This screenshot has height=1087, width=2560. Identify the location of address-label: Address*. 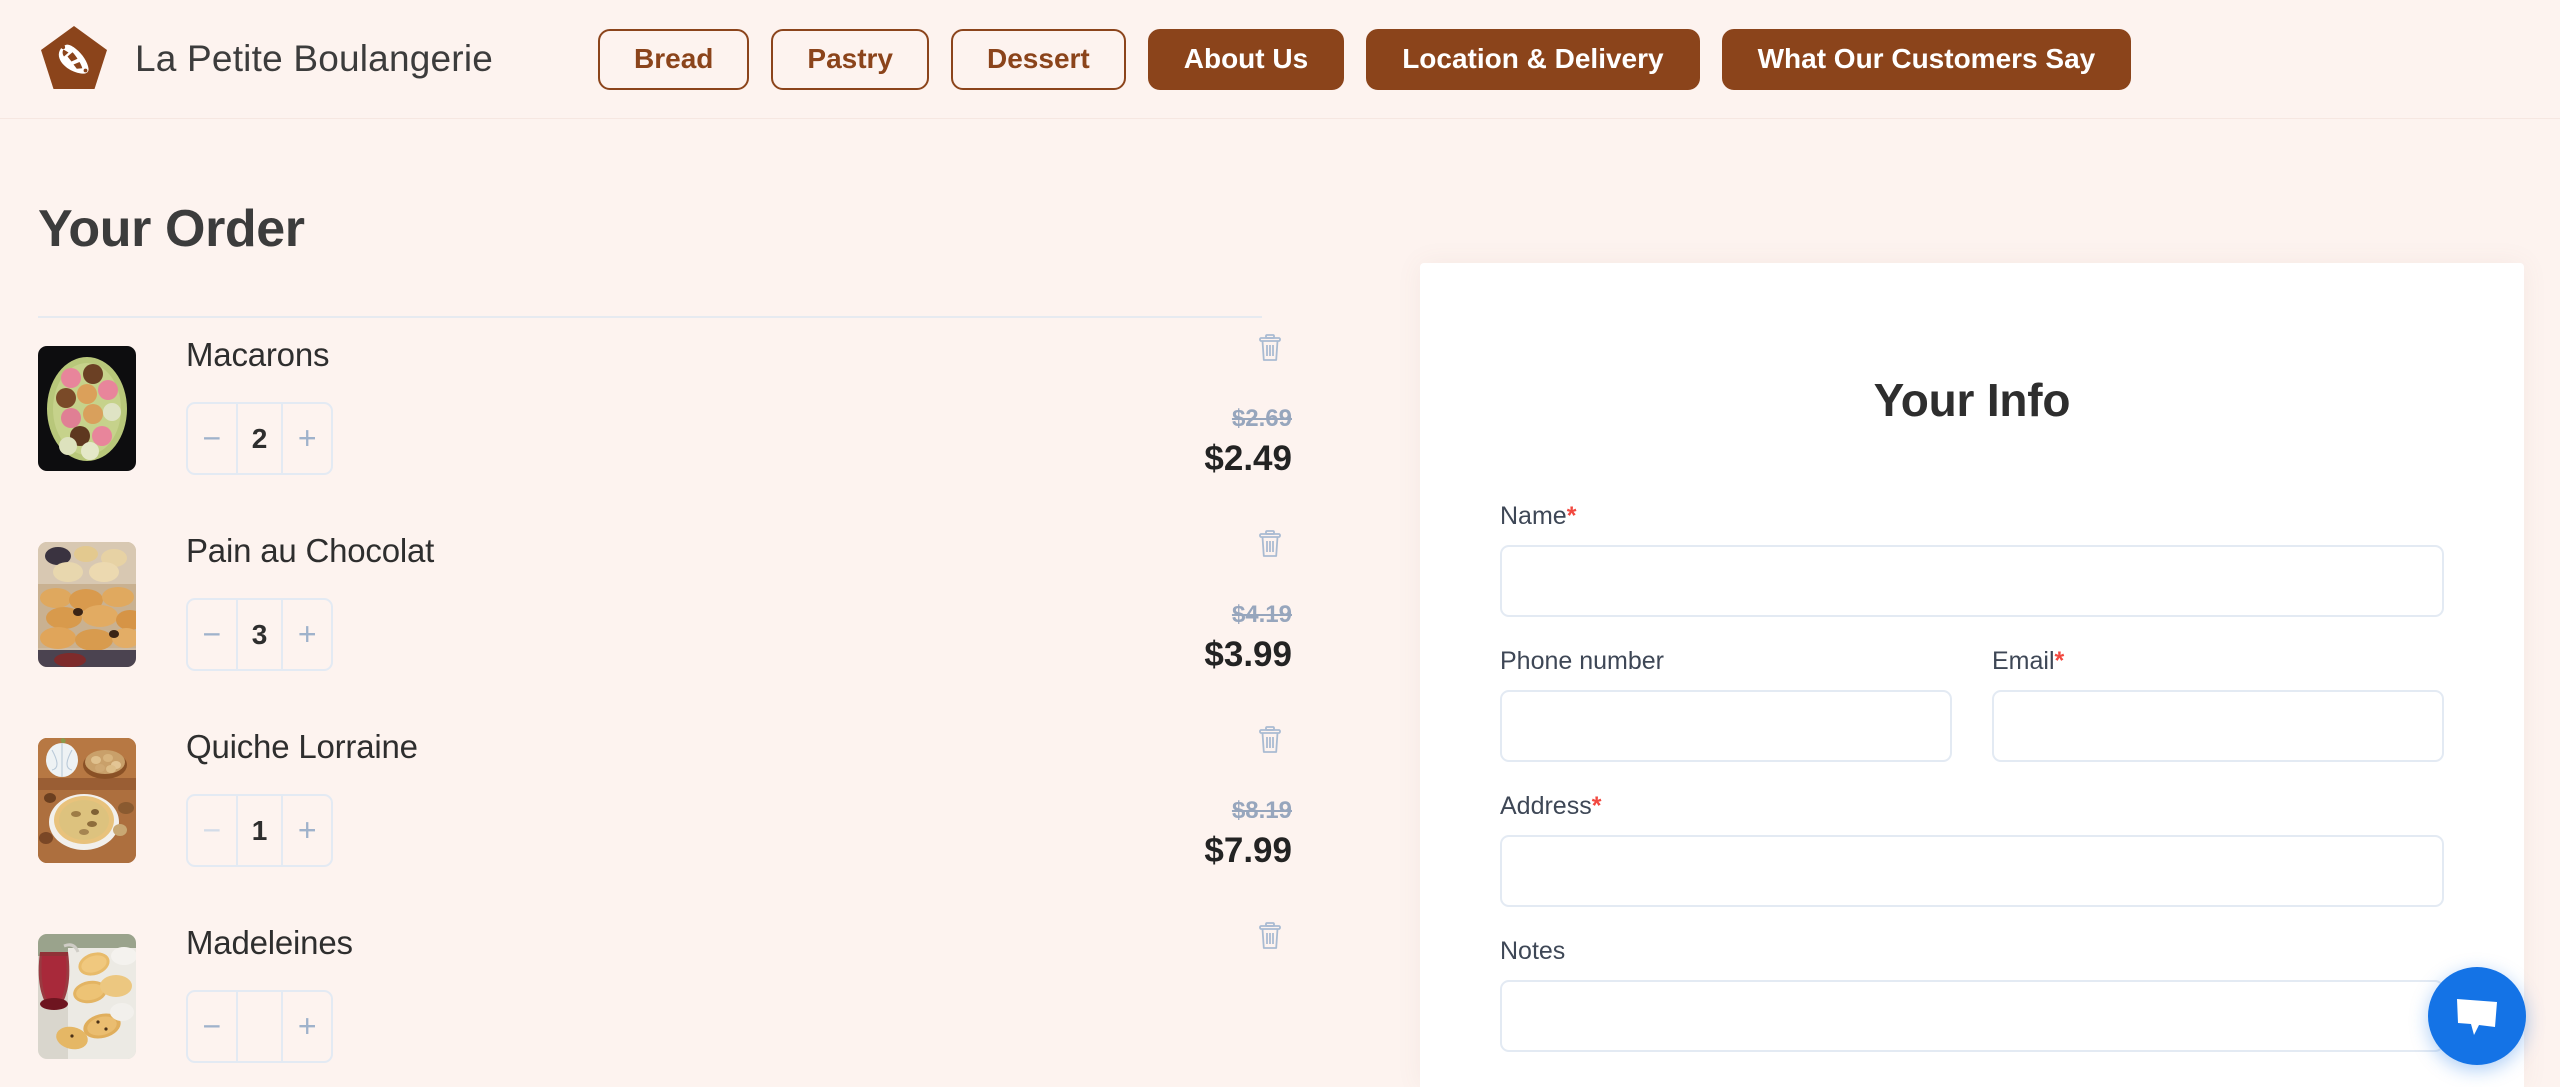
(1972, 806).